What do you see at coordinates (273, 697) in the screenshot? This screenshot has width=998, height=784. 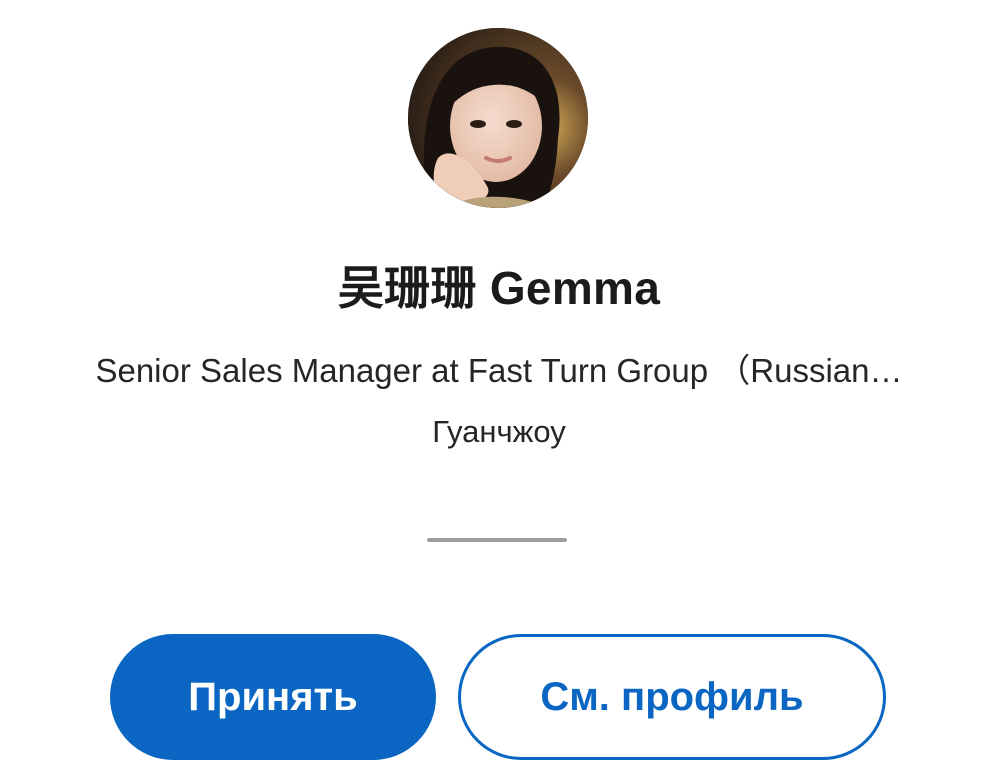 I see `accept-button: Принять` at bounding box center [273, 697].